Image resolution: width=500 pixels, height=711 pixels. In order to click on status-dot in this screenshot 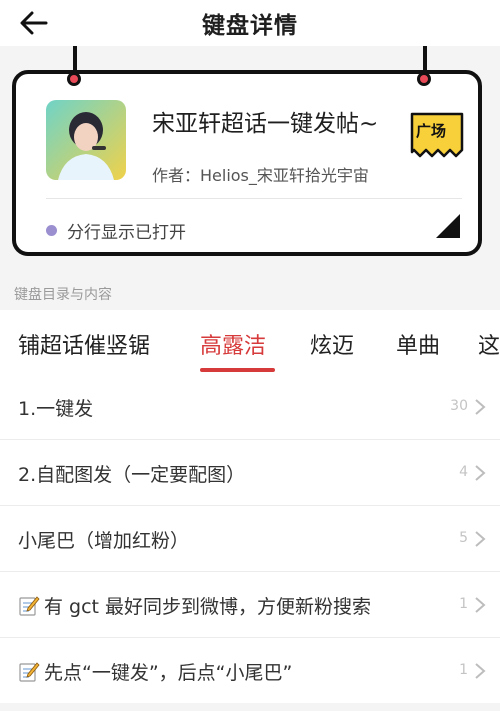, I will do `click(51, 230)`.